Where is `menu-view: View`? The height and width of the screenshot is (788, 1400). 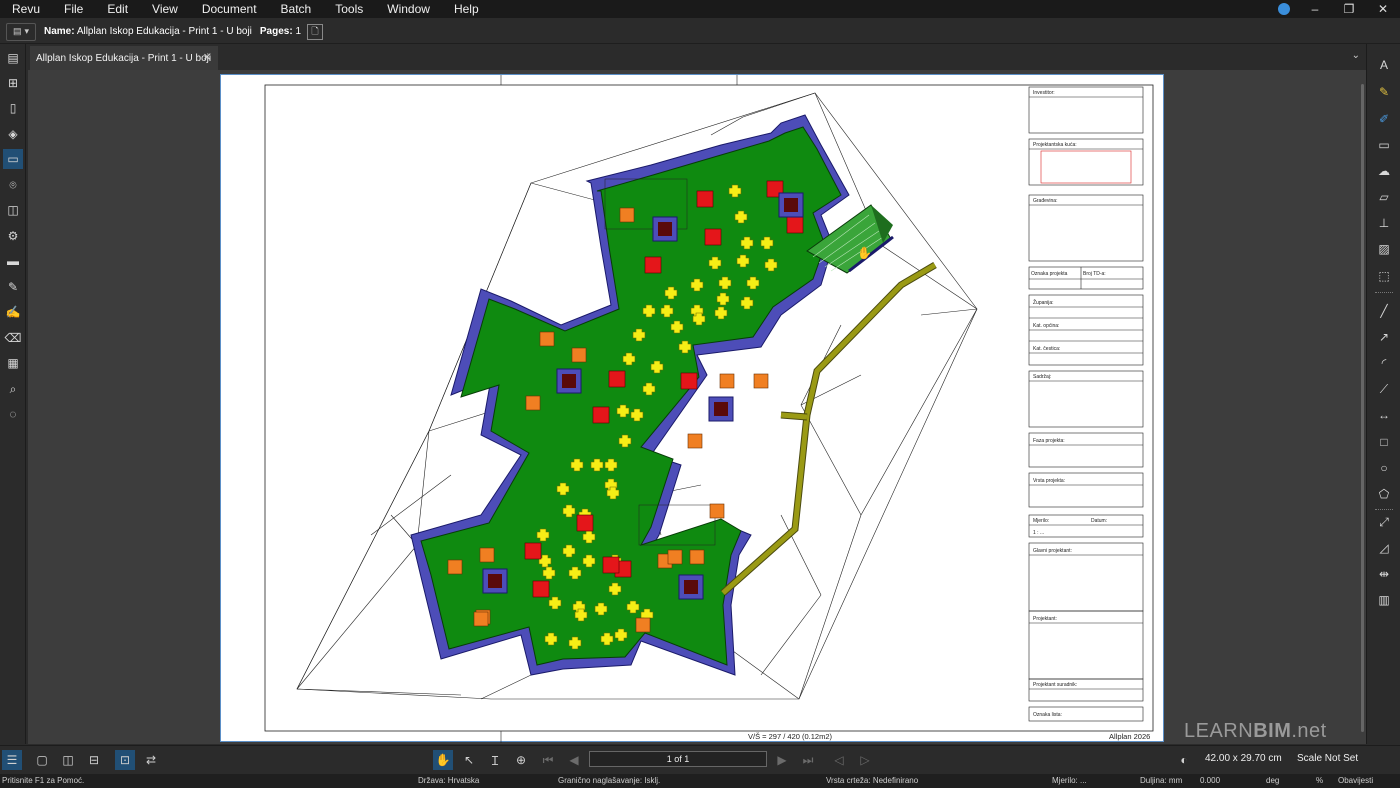
menu-view: View is located at coordinates (165, 9).